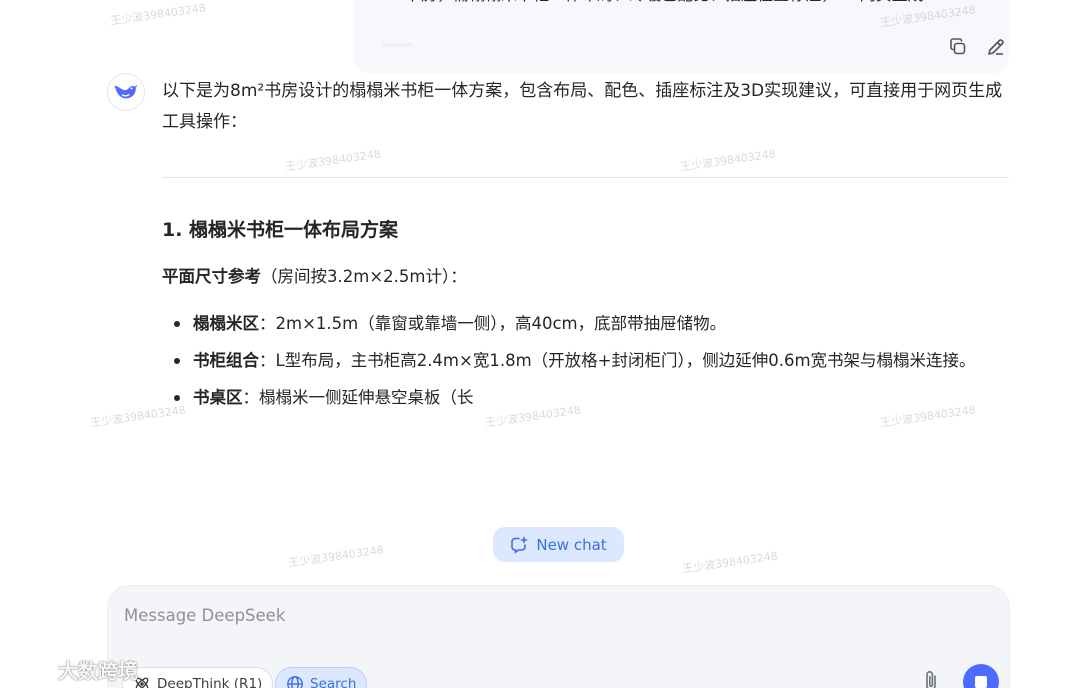 This screenshot has height=688, width=1080. Describe the element at coordinates (977, 47) in the screenshot. I see `message-actions` at that location.